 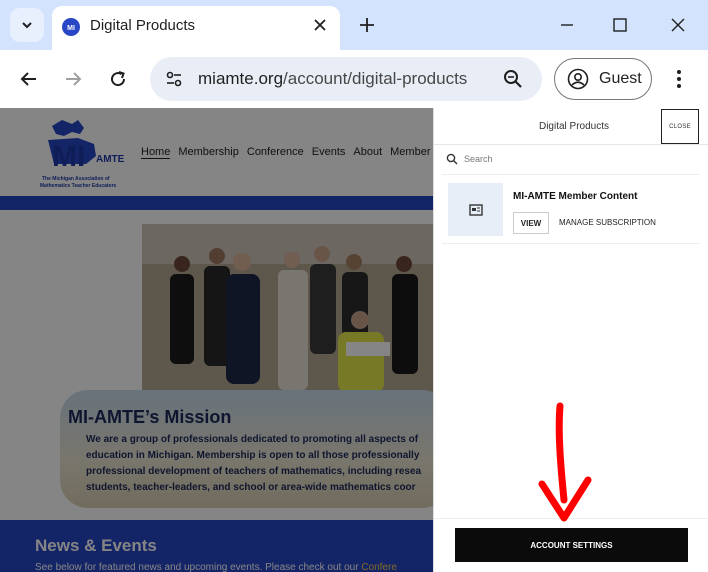 What do you see at coordinates (531, 223) in the screenshot?
I see `view-product-button: VIEW` at bounding box center [531, 223].